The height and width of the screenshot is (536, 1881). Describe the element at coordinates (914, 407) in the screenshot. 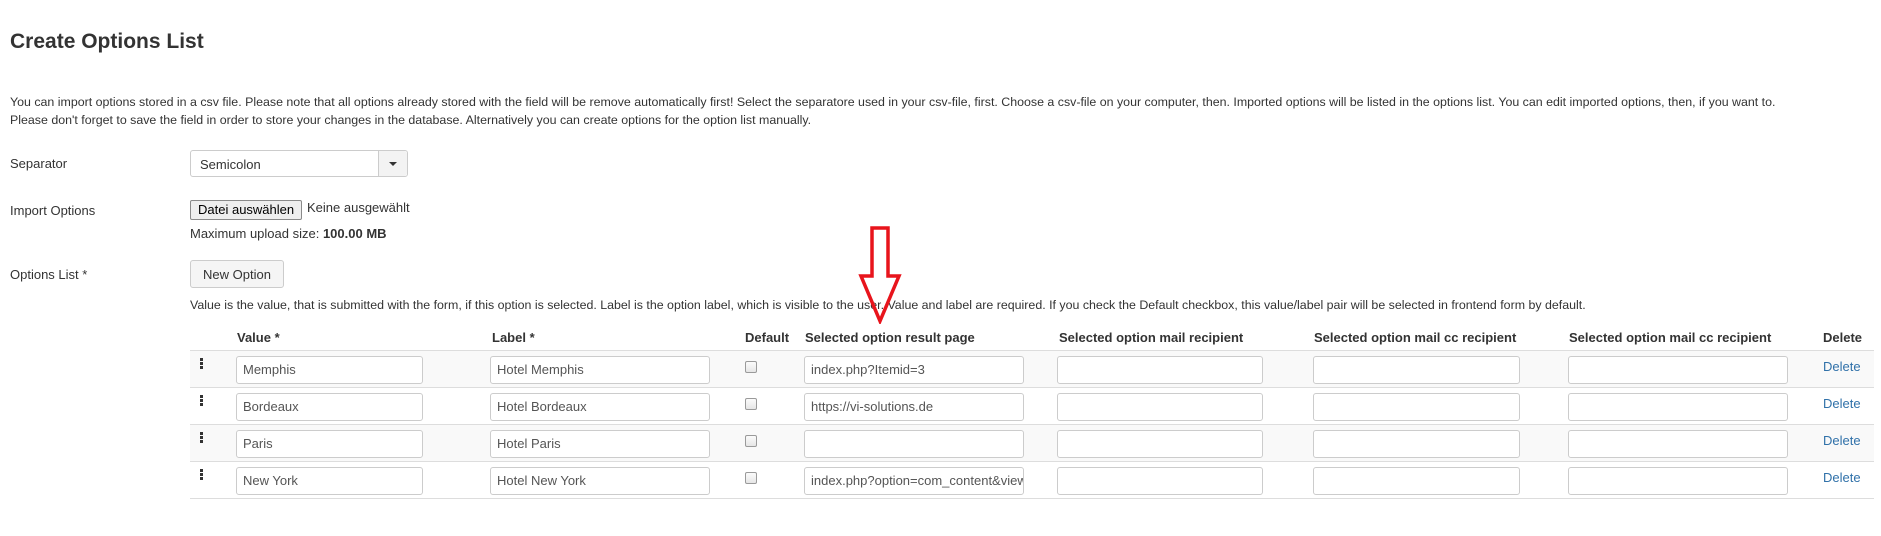

I see `result-page-input: https://vi-solutions.de` at that location.